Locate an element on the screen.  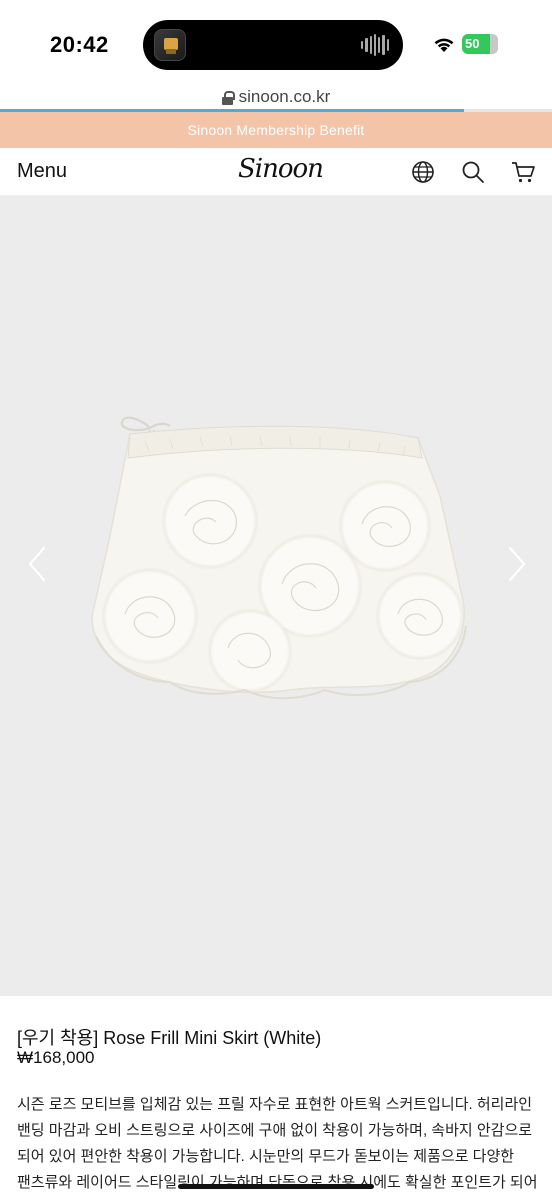
search-icon is located at coordinates (473, 172).